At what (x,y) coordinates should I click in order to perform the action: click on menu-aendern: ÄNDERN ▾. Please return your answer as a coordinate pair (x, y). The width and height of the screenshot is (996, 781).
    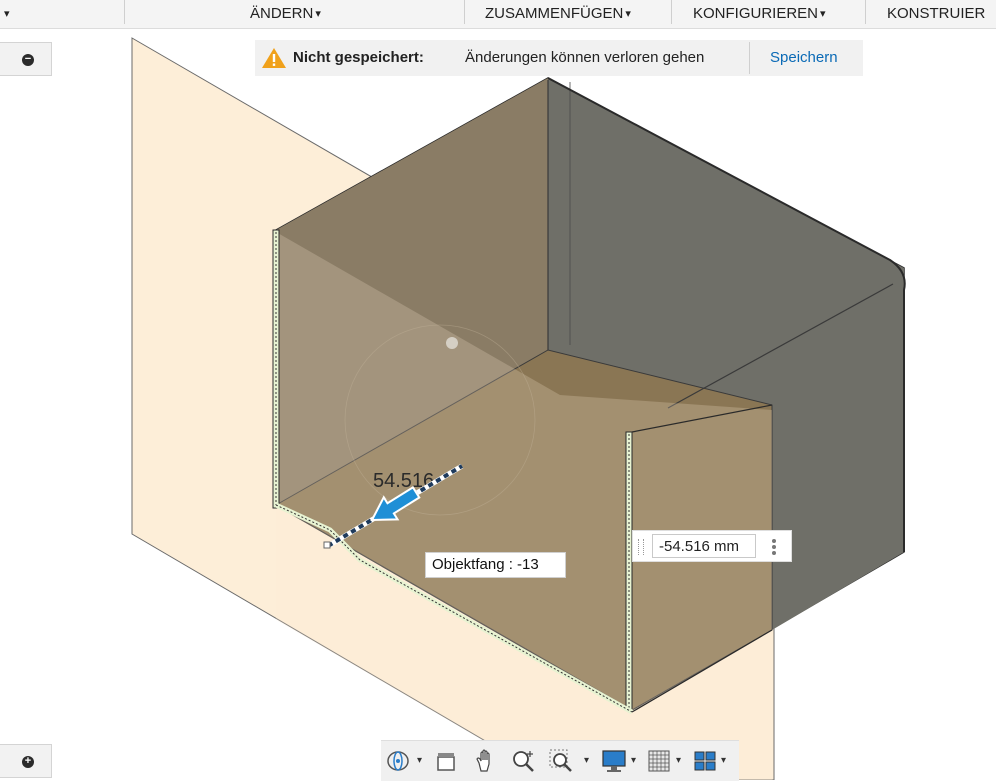
    Looking at the image, I should click on (285, 14).